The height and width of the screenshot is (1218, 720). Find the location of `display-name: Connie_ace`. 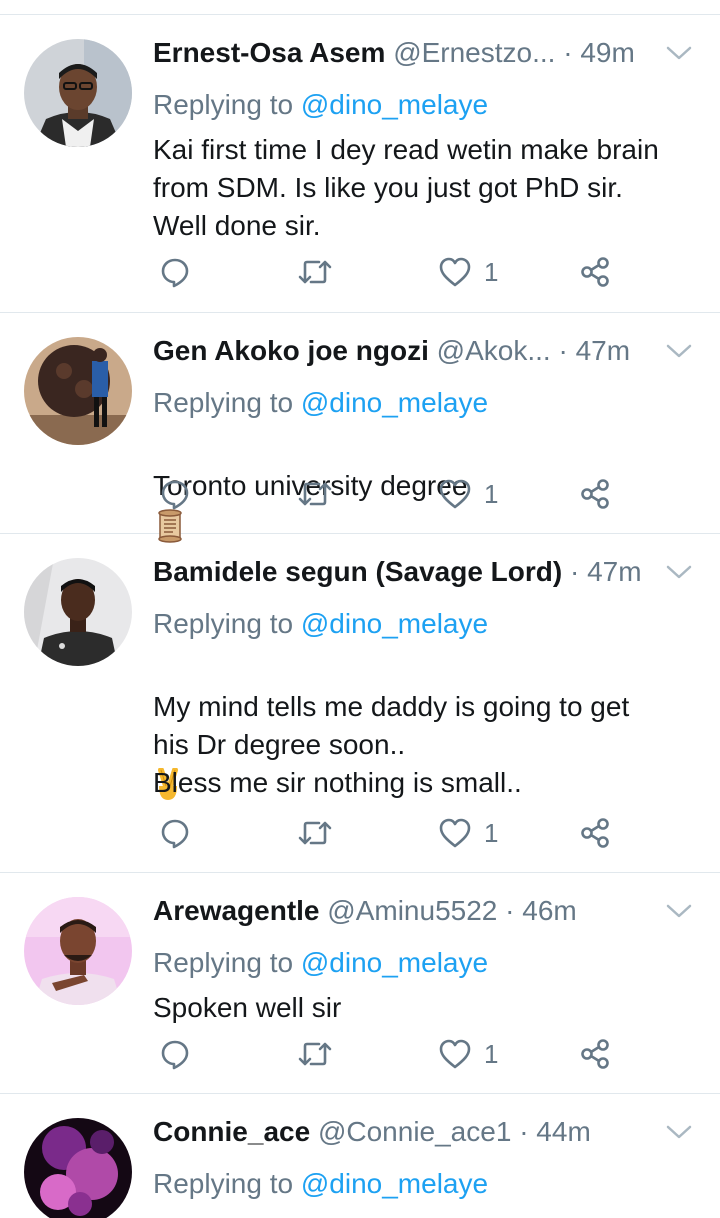

display-name: Connie_ace is located at coordinates (231, 1131).